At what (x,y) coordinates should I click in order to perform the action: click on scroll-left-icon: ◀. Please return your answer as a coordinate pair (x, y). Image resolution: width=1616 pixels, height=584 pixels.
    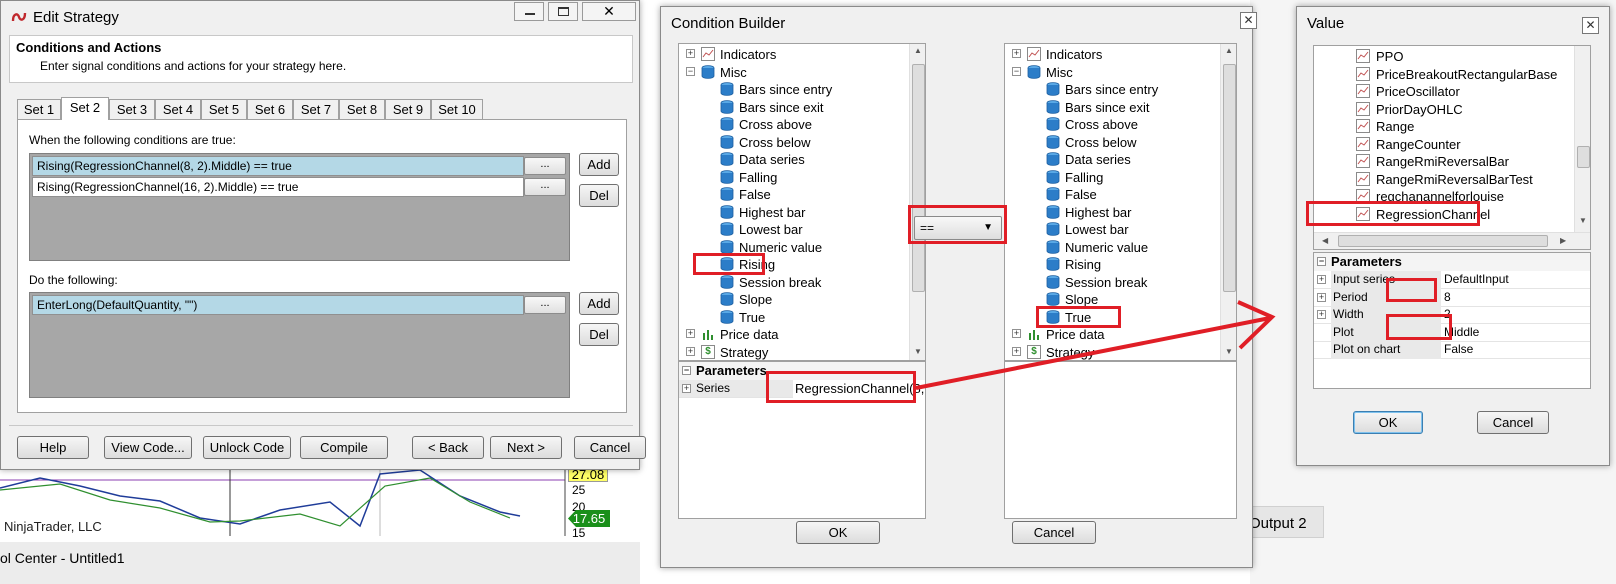
    Looking at the image, I should click on (1325, 240).